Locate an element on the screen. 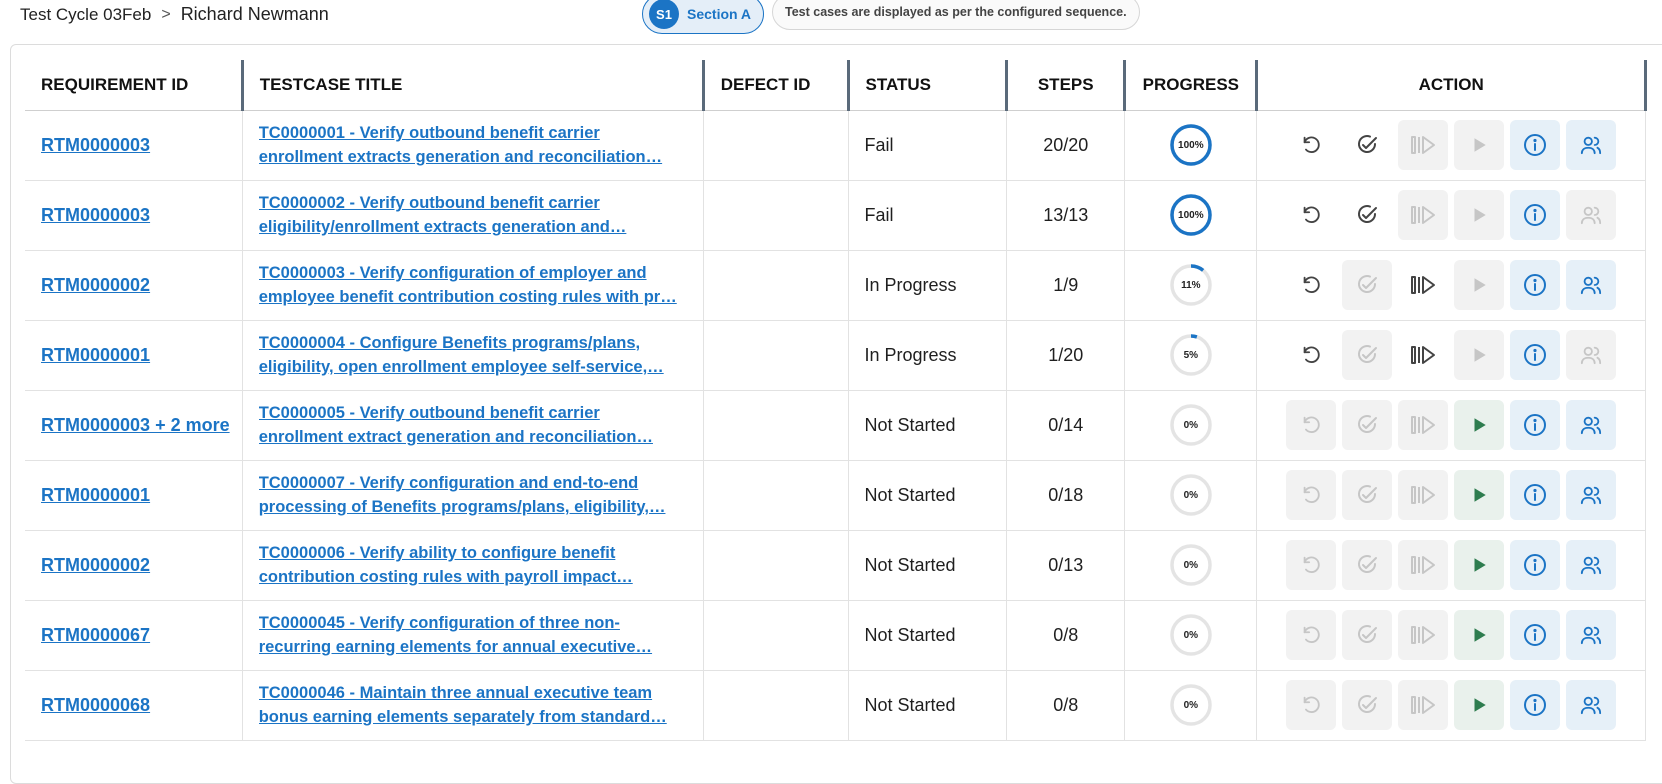 The width and height of the screenshot is (1662, 784). progress-ring: 0% is located at coordinates (1191, 495).